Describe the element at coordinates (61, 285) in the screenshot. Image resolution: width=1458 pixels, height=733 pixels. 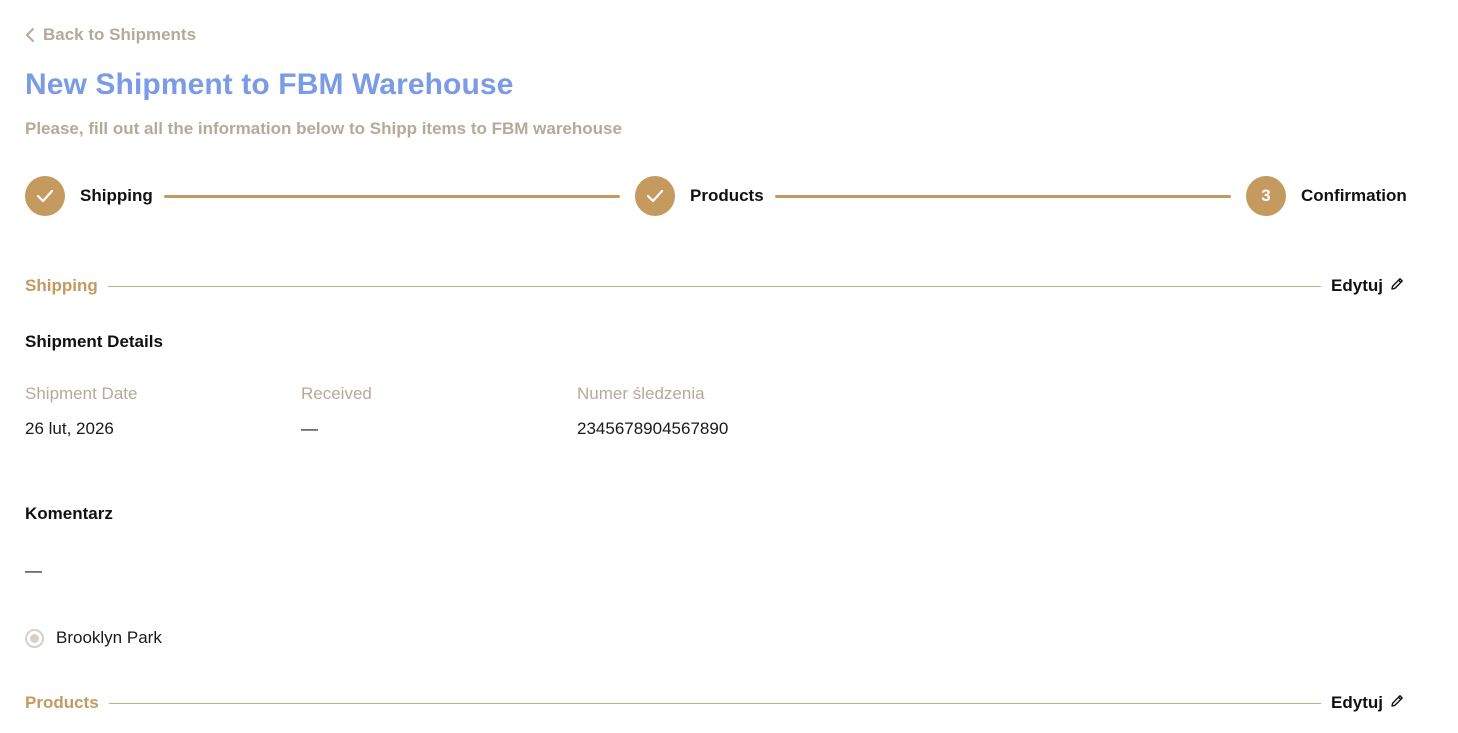
I see `section-title: Shipping` at that location.